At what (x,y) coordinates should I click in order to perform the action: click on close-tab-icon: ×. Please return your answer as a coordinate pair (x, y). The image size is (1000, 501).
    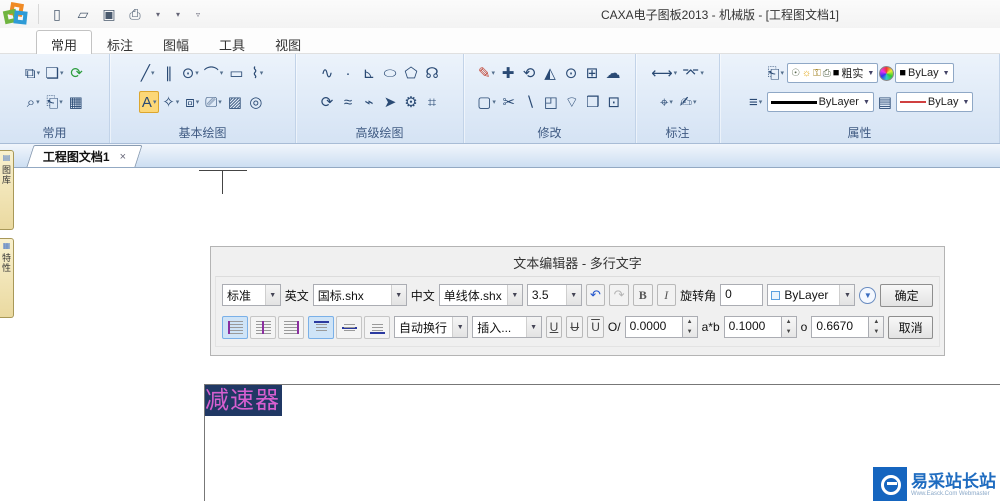
    Looking at the image, I should click on (123, 157).